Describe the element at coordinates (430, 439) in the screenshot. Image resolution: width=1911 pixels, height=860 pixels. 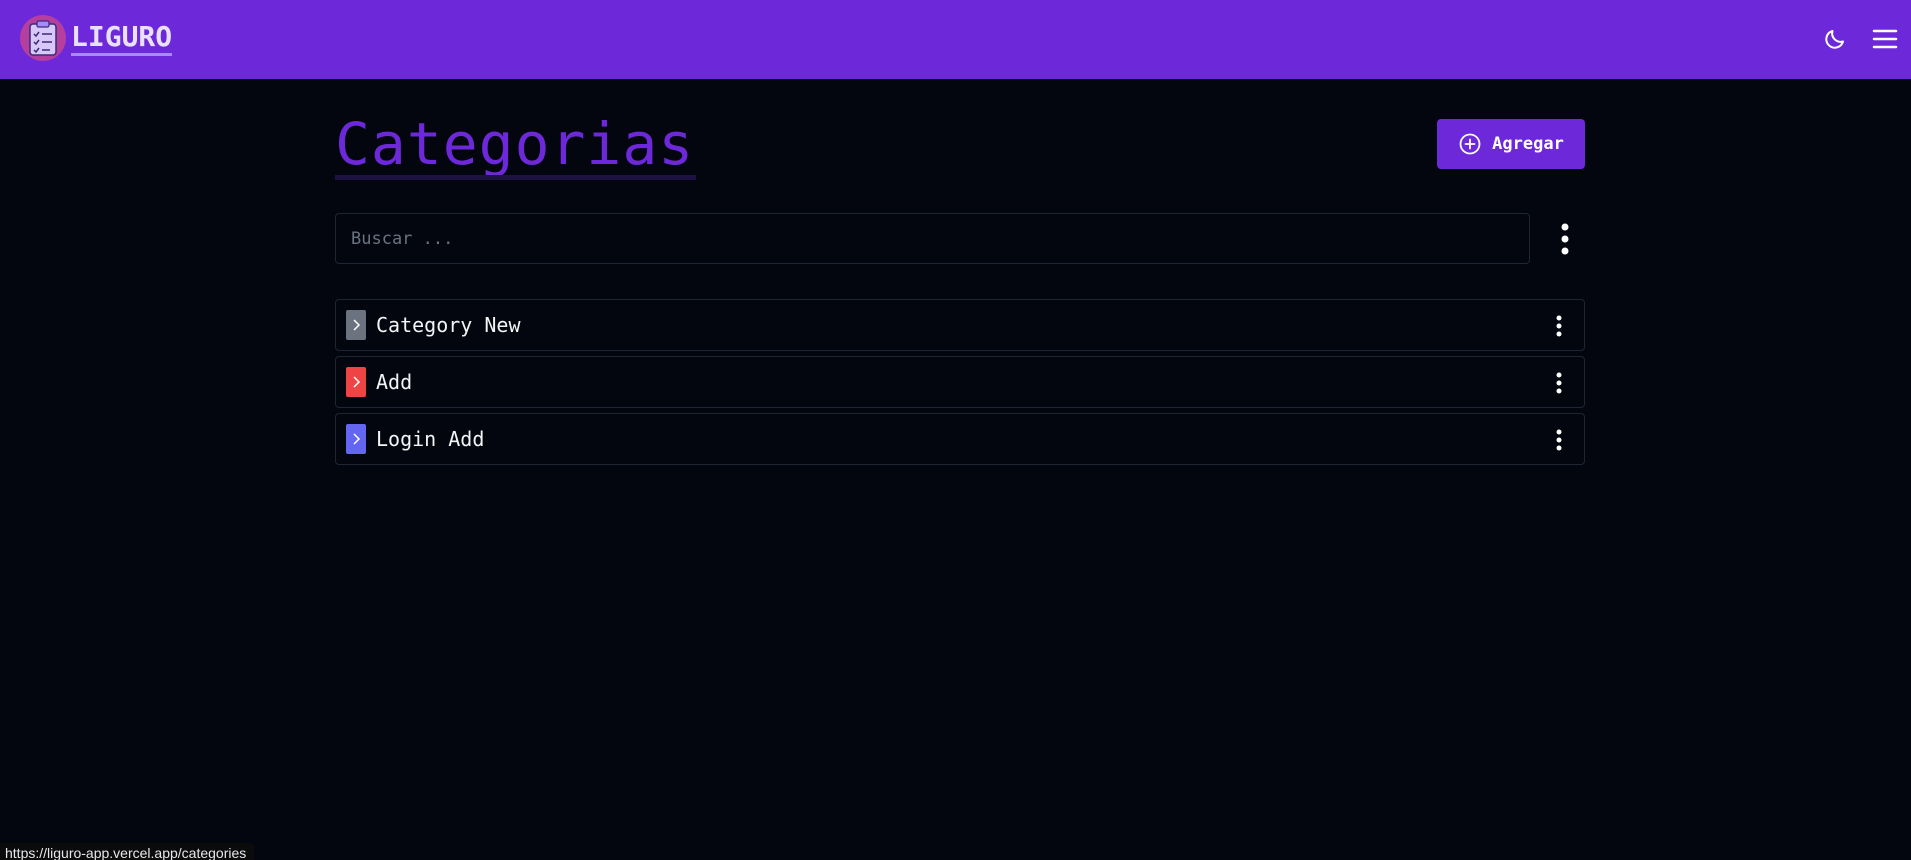
I see `category-name: Login Add` at that location.